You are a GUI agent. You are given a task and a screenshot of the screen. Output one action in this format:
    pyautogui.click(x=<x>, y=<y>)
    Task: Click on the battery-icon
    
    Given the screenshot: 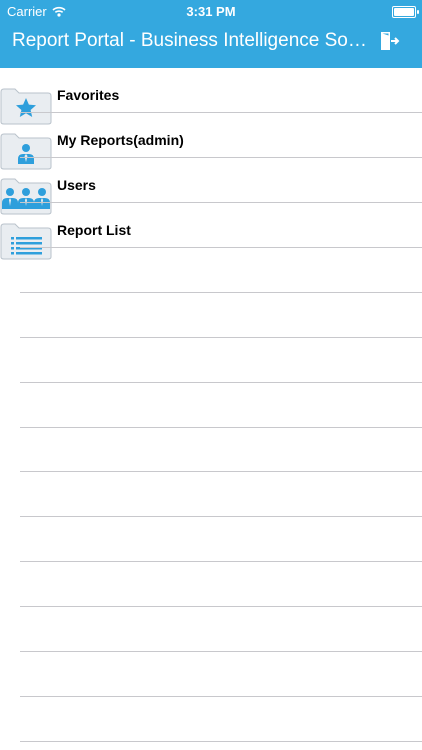 What is the action you would take?
    pyautogui.click(x=405, y=12)
    